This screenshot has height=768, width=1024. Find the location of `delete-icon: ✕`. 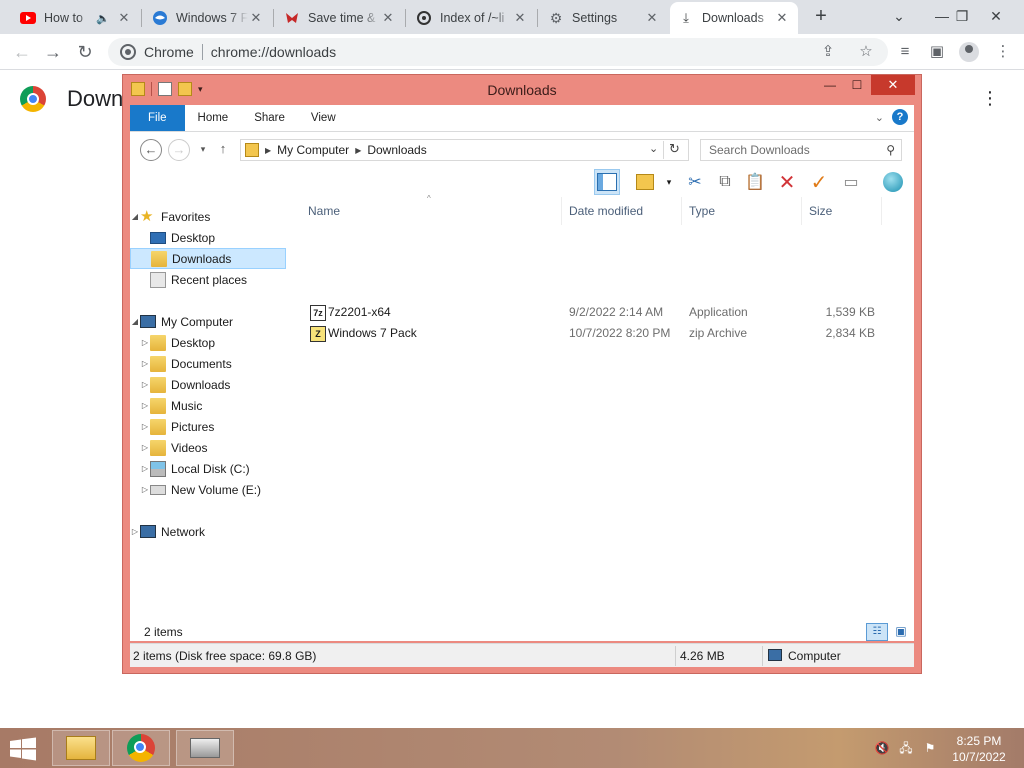

delete-icon: ✕ is located at coordinates (787, 182).